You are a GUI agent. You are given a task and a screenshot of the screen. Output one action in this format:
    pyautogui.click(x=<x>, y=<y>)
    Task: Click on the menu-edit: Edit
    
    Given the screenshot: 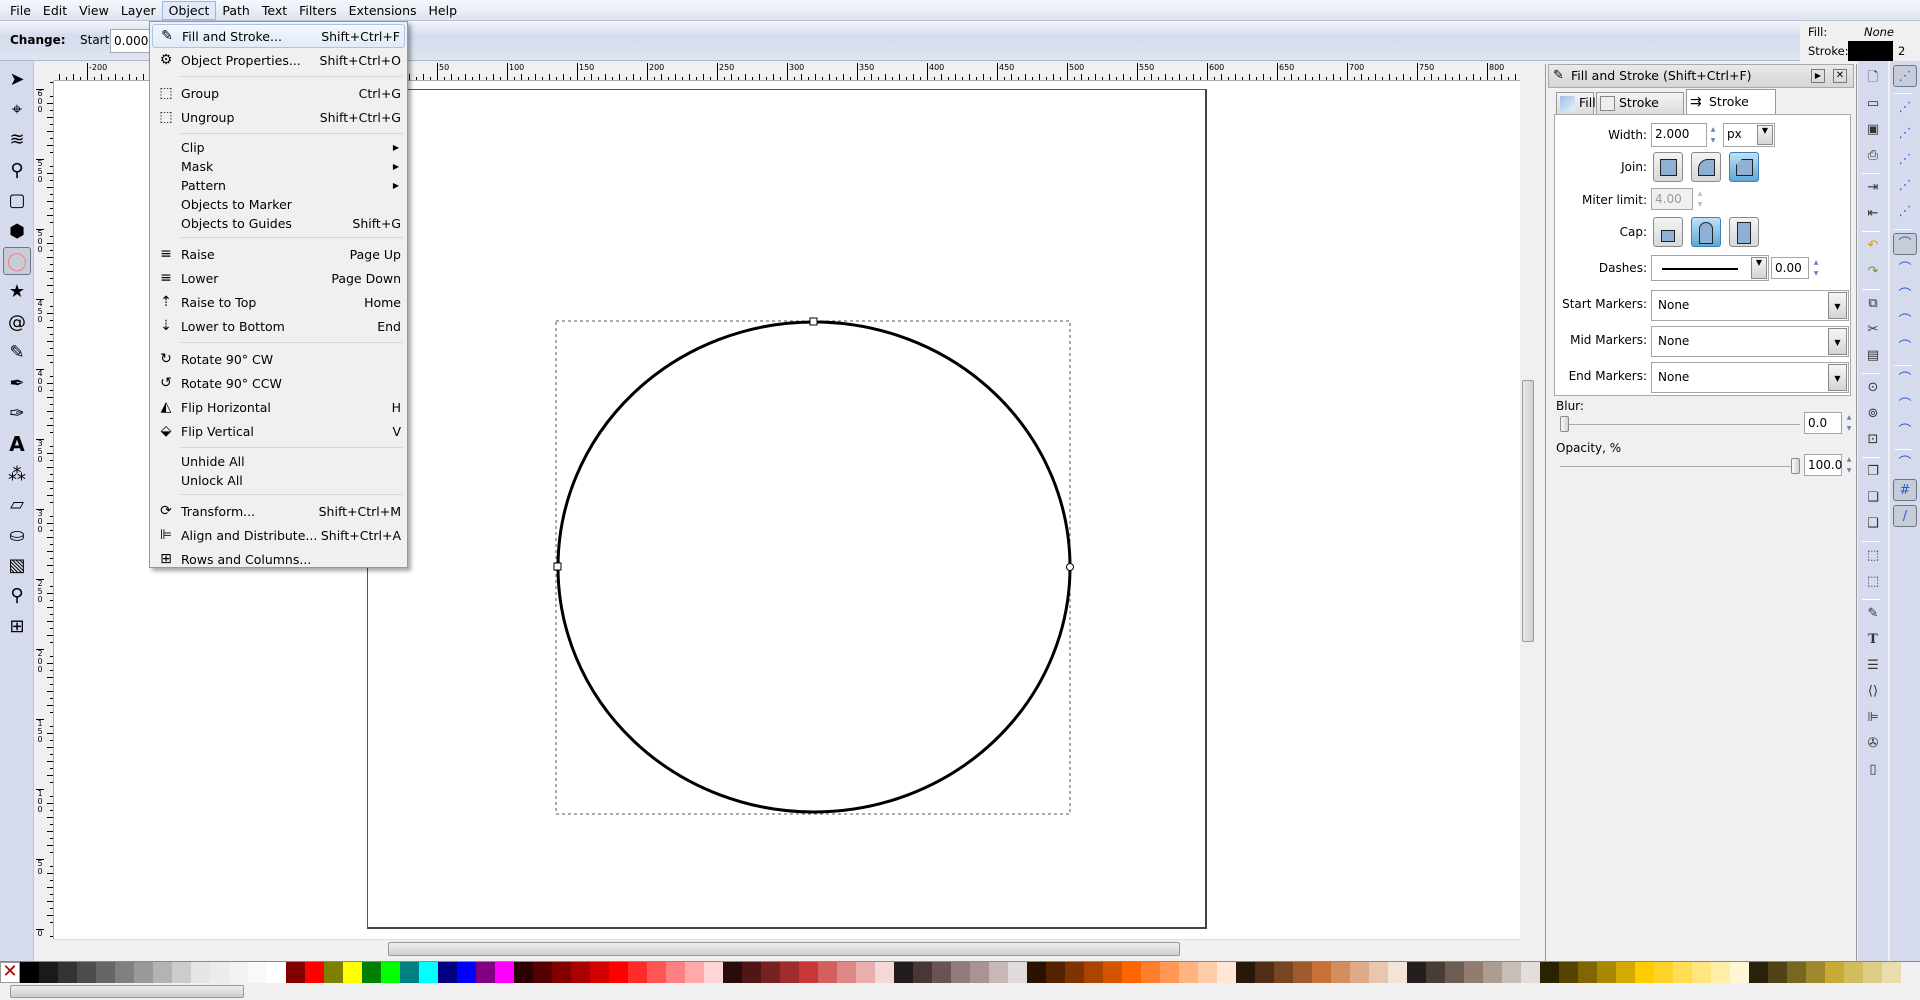 What is the action you would take?
    pyautogui.click(x=55, y=10)
    